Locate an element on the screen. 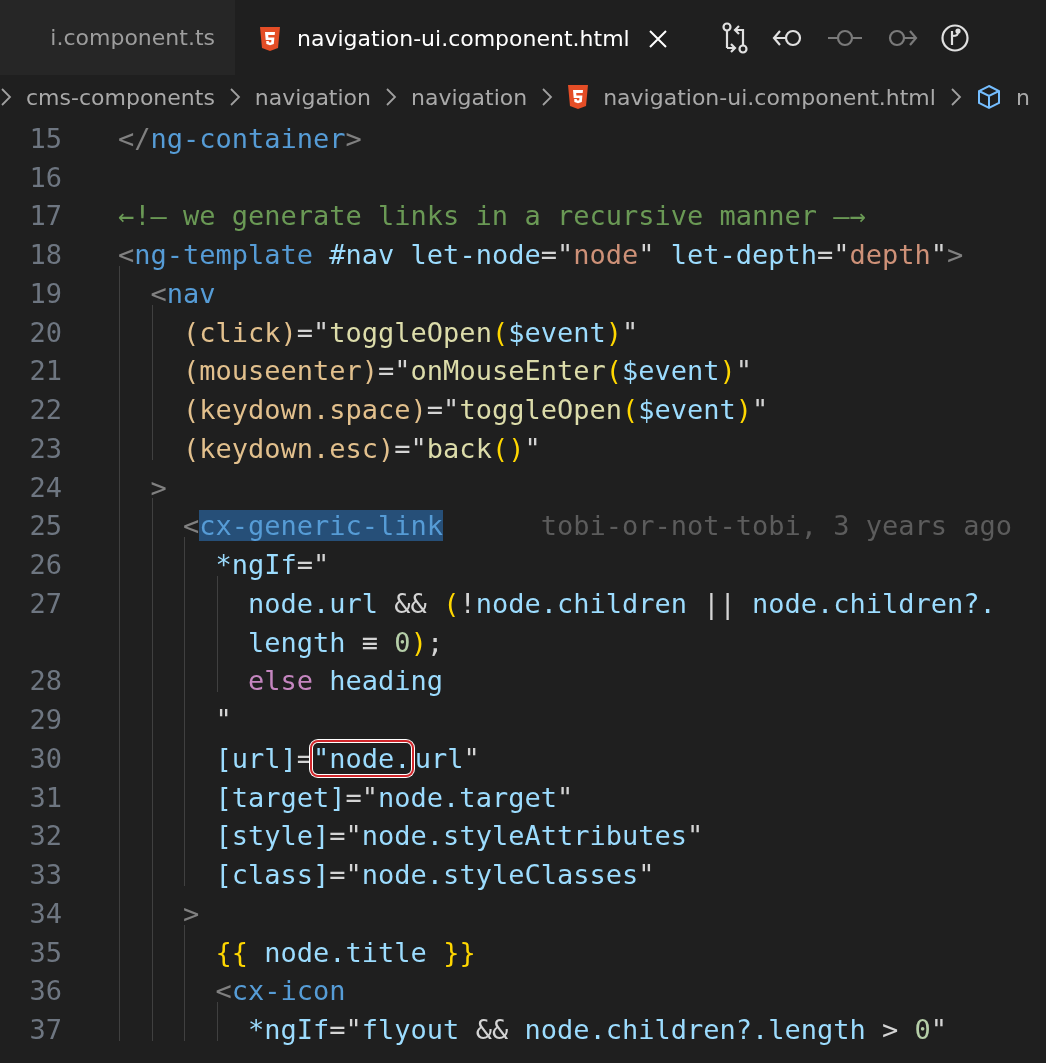 This screenshot has height=1063, width=1046. blame-annotation: tobi-or-not-tobi, 3 years ago is located at coordinates (776, 526).